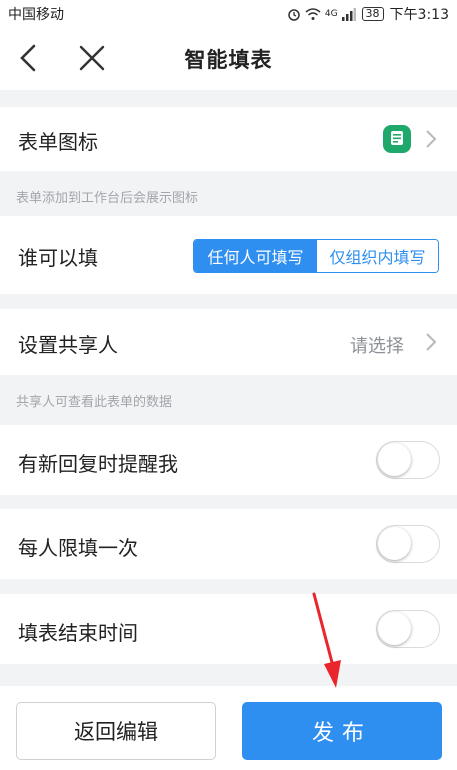 Image resolution: width=457 pixels, height=770 pixels. I want to click on toggle-label: 有新回复时提醒我, so click(98, 464).